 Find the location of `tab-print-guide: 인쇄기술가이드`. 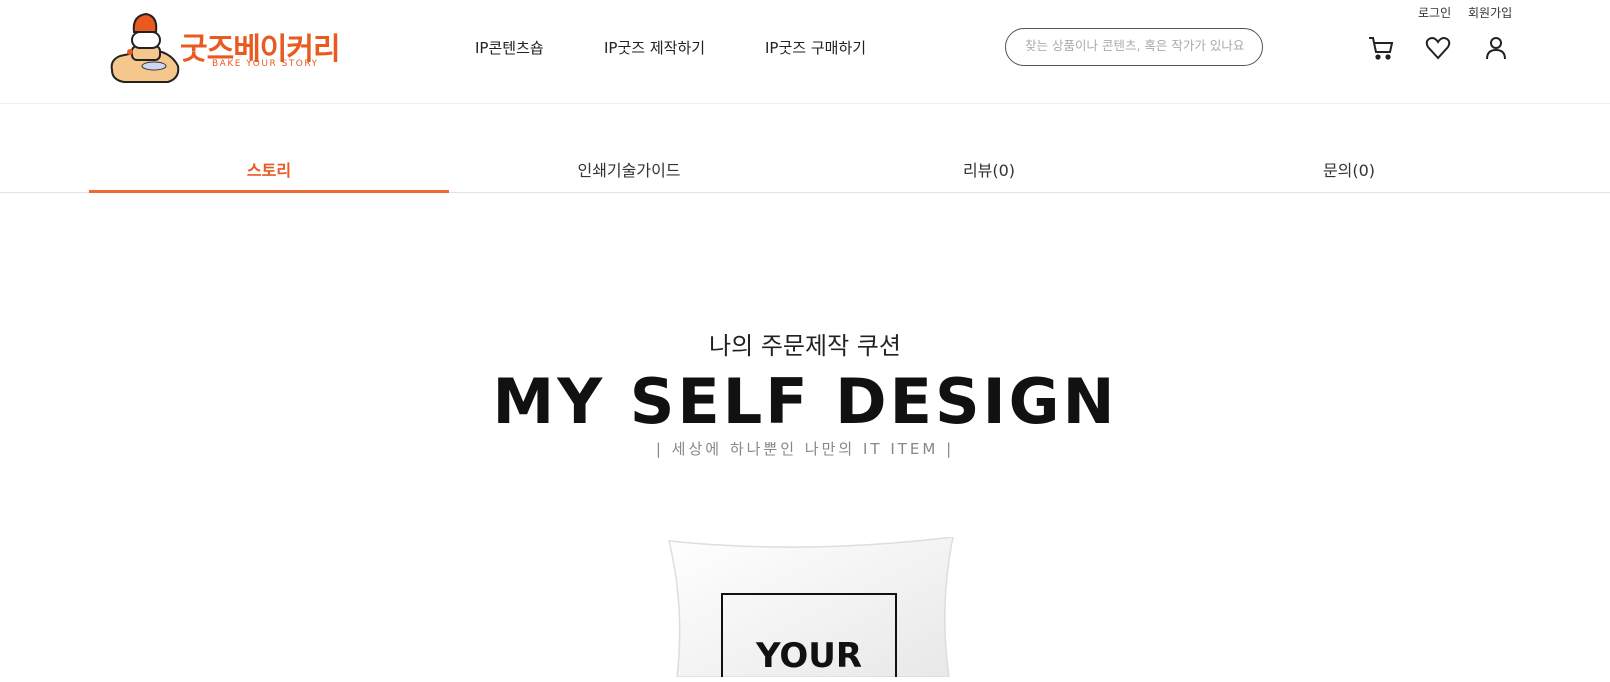

tab-print-guide: 인쇄기술가이드 is located at coordinates (629, 147).